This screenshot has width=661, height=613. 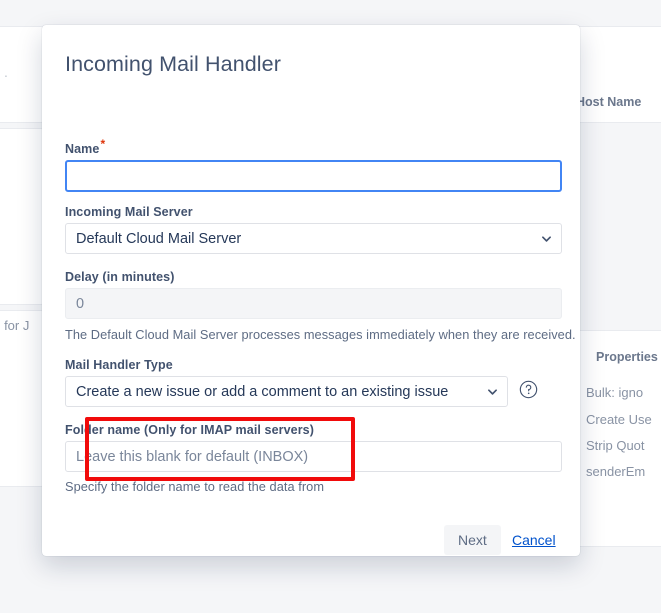 I want to click on field-delay: Delay (in minutes), so click(x=313, y=294).